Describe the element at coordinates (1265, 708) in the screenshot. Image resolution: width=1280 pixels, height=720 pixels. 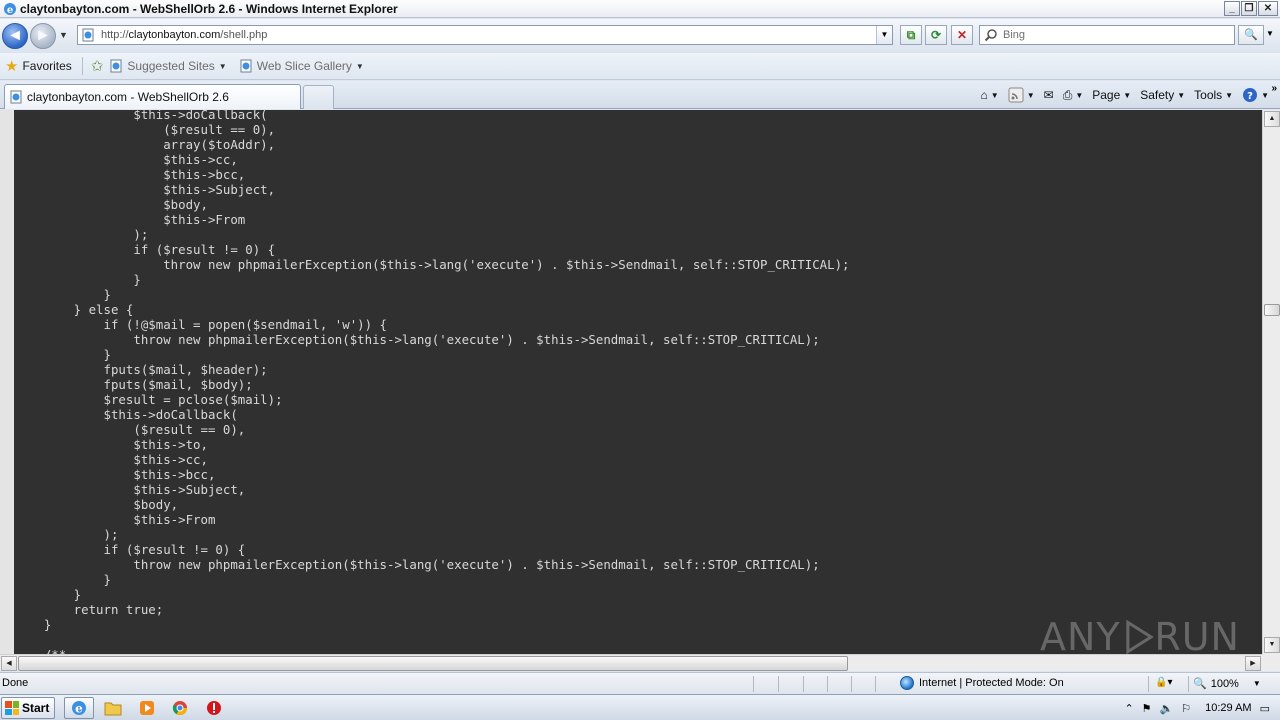
I see `show-desktop-icon: ▭` at that location.